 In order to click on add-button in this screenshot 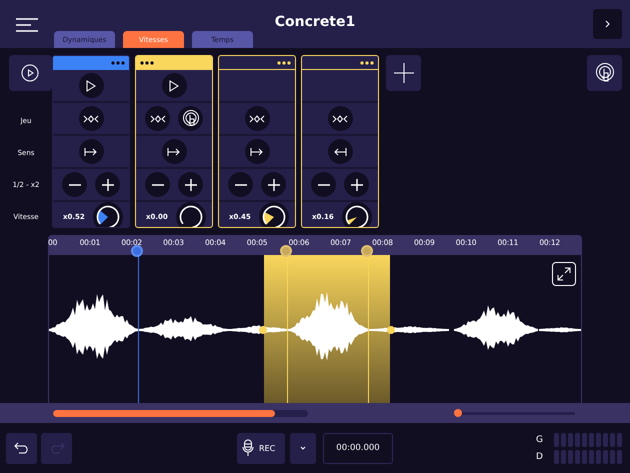, I will do `click(403, 73)`.